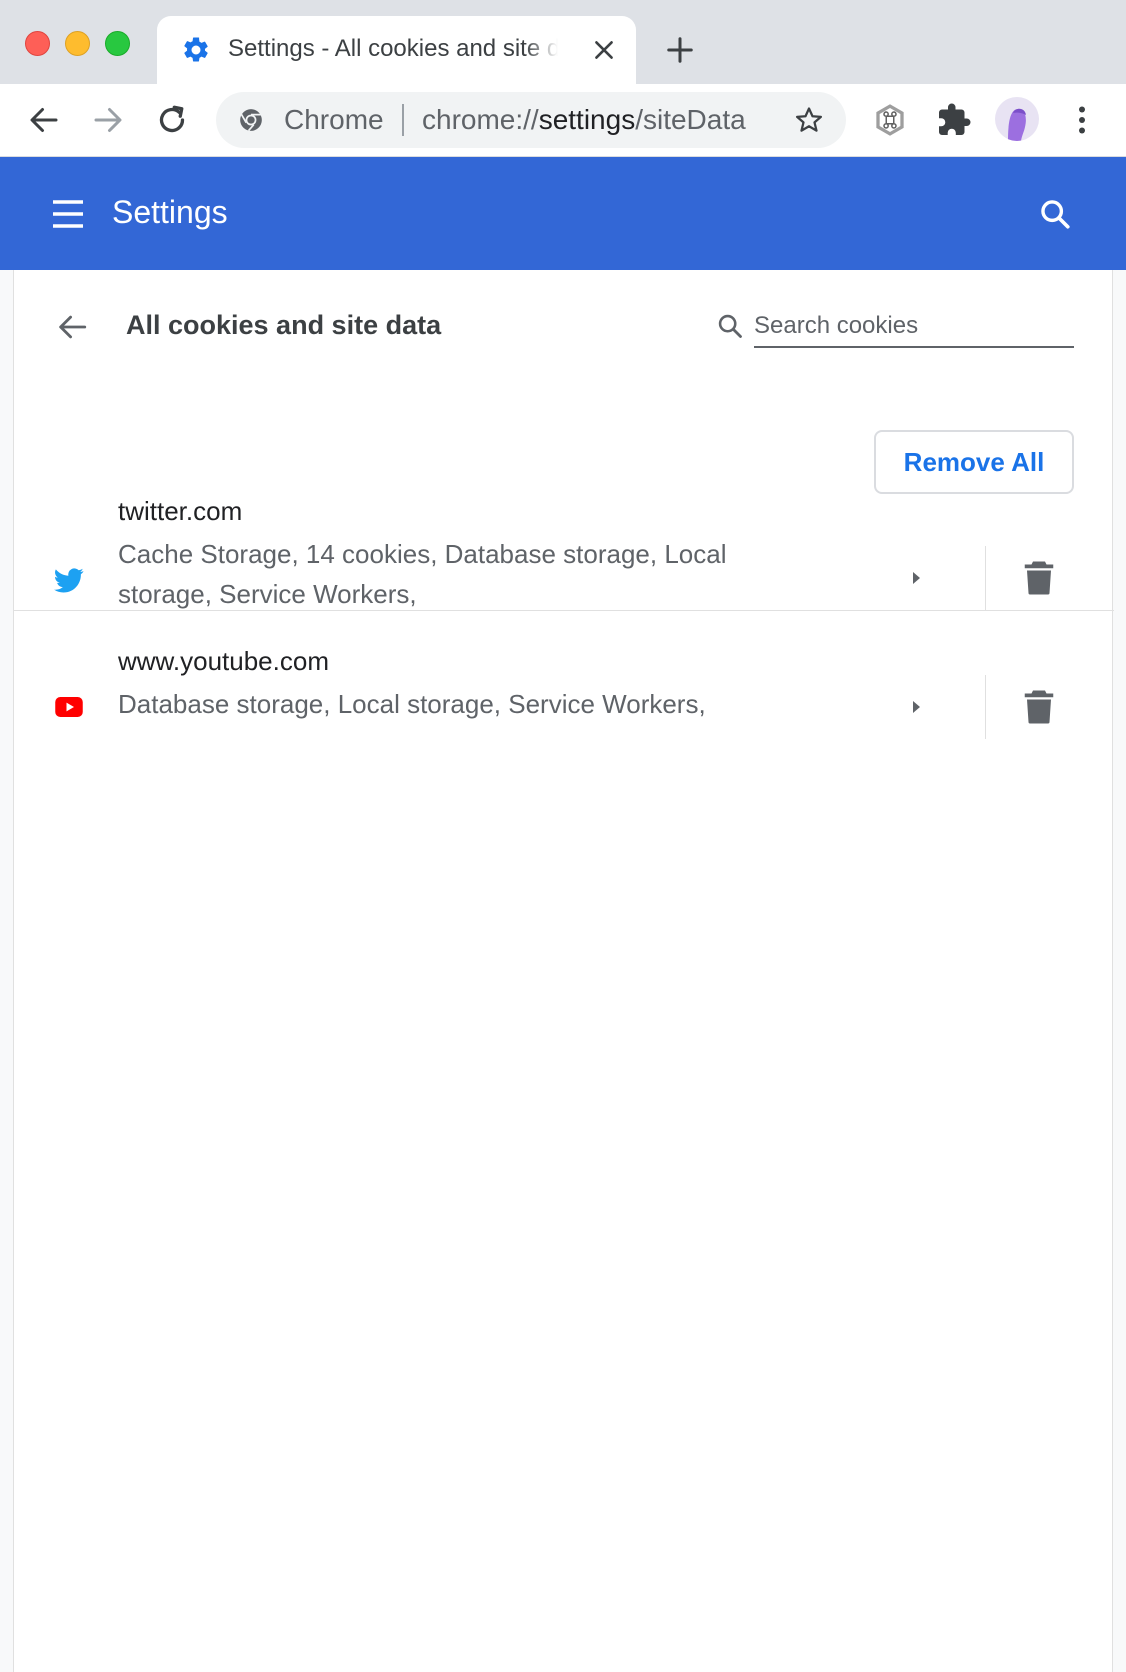 The height and width of the screenshot is (1672, 1126). I want to click on window-maximize-button, so click(117, 43).